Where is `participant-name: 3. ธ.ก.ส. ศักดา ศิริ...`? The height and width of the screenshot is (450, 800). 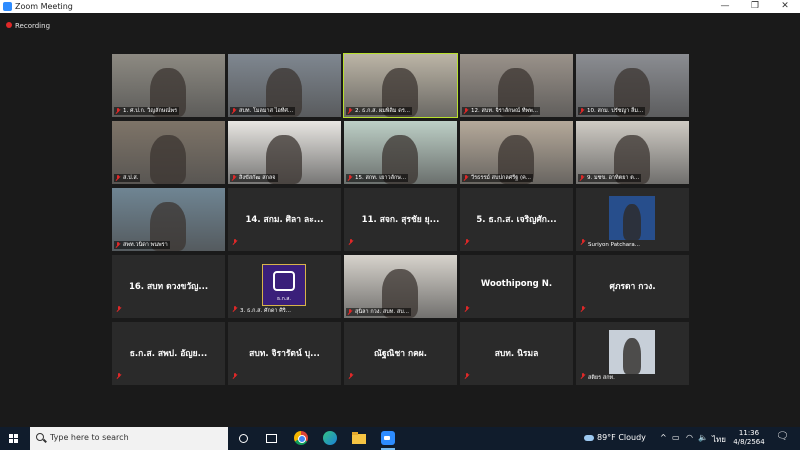 participant-name: 3. ธ.ก.ส. ศักดา ศิริ... is located at coordinates (265, 311).